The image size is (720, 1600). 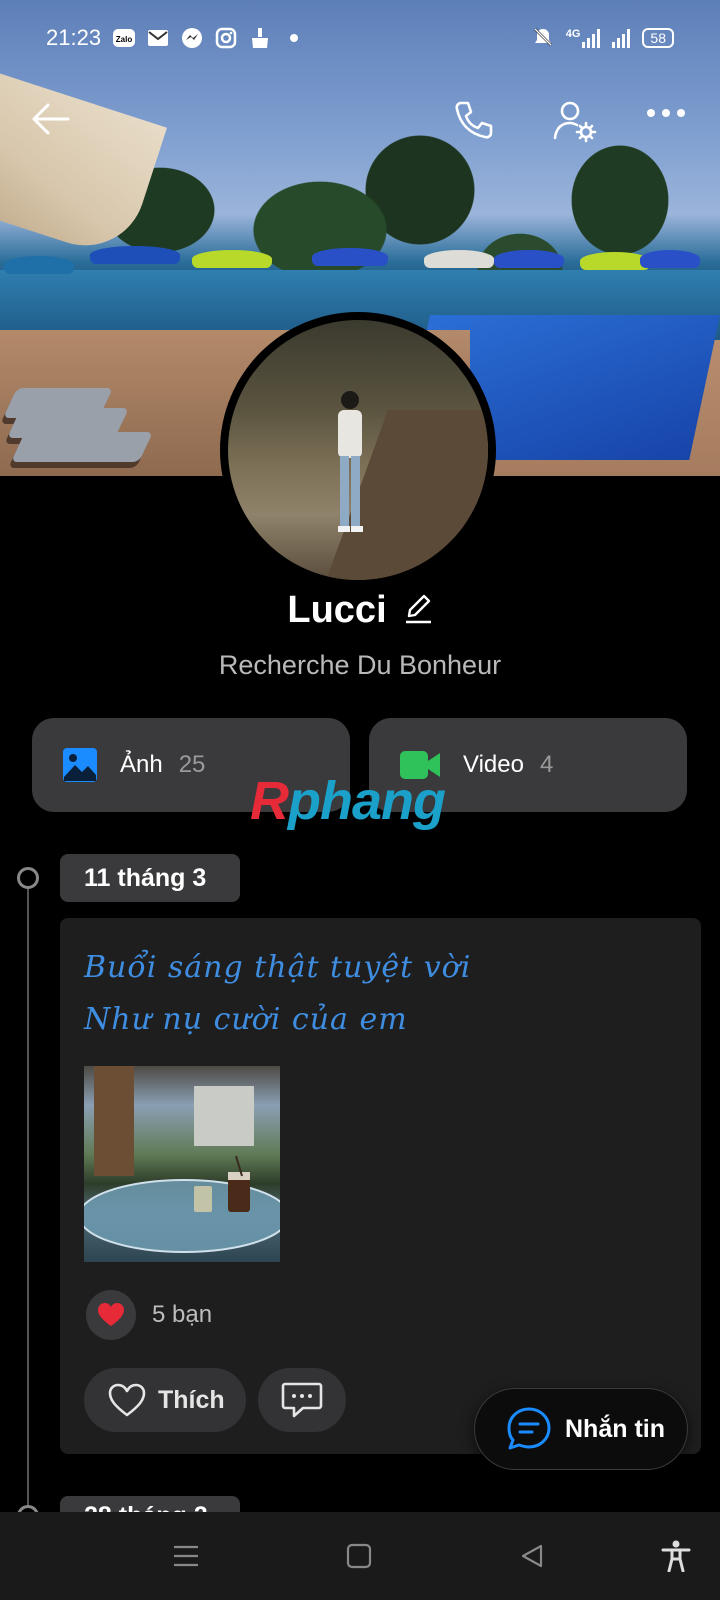 What do you see at coordinates (28, 1194) in the screenshot?
I see `timeline-line` at bounding box center [28, 1194].